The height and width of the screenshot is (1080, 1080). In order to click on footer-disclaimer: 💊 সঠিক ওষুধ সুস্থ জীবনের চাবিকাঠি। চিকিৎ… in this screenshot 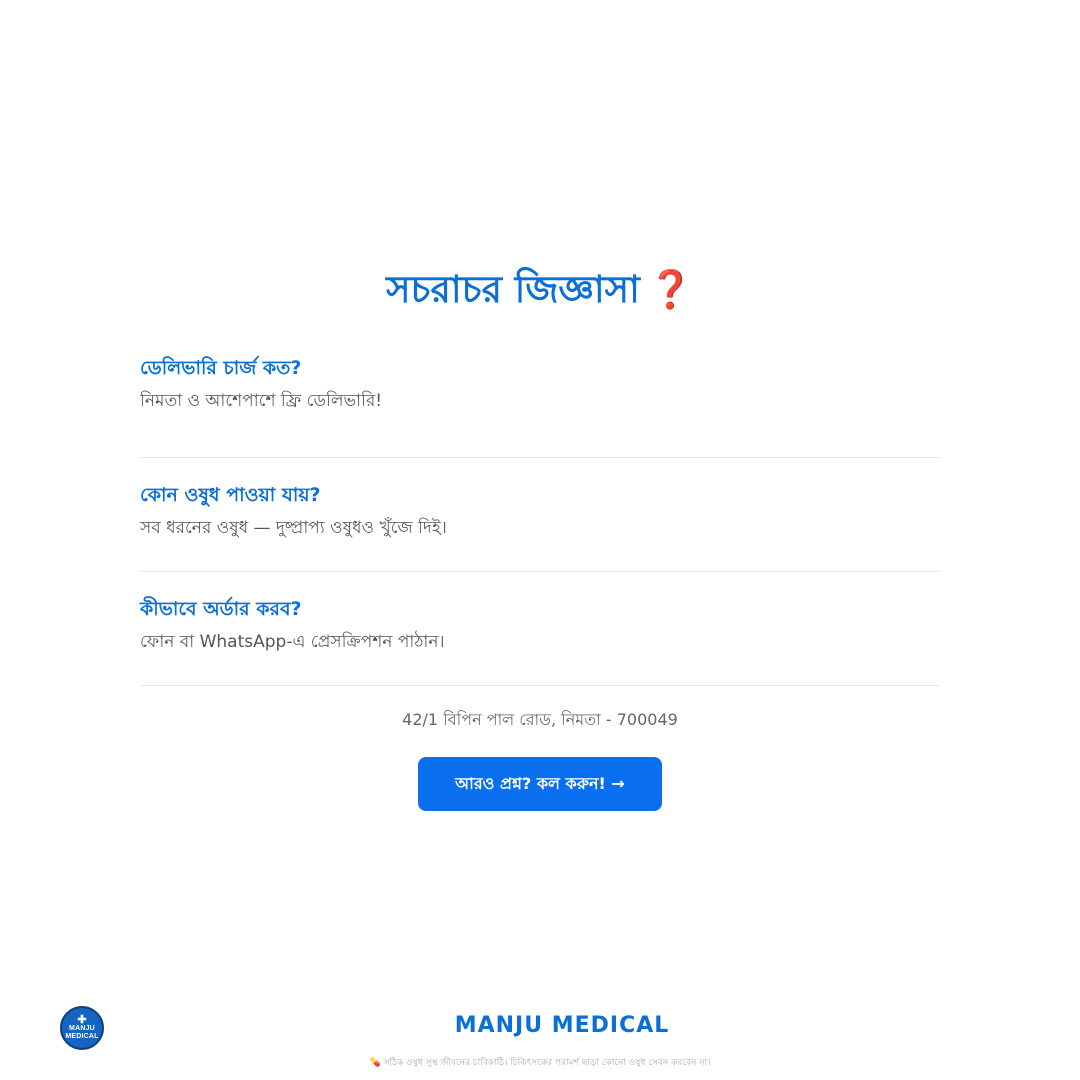, I will do `click(540, 1063)`.